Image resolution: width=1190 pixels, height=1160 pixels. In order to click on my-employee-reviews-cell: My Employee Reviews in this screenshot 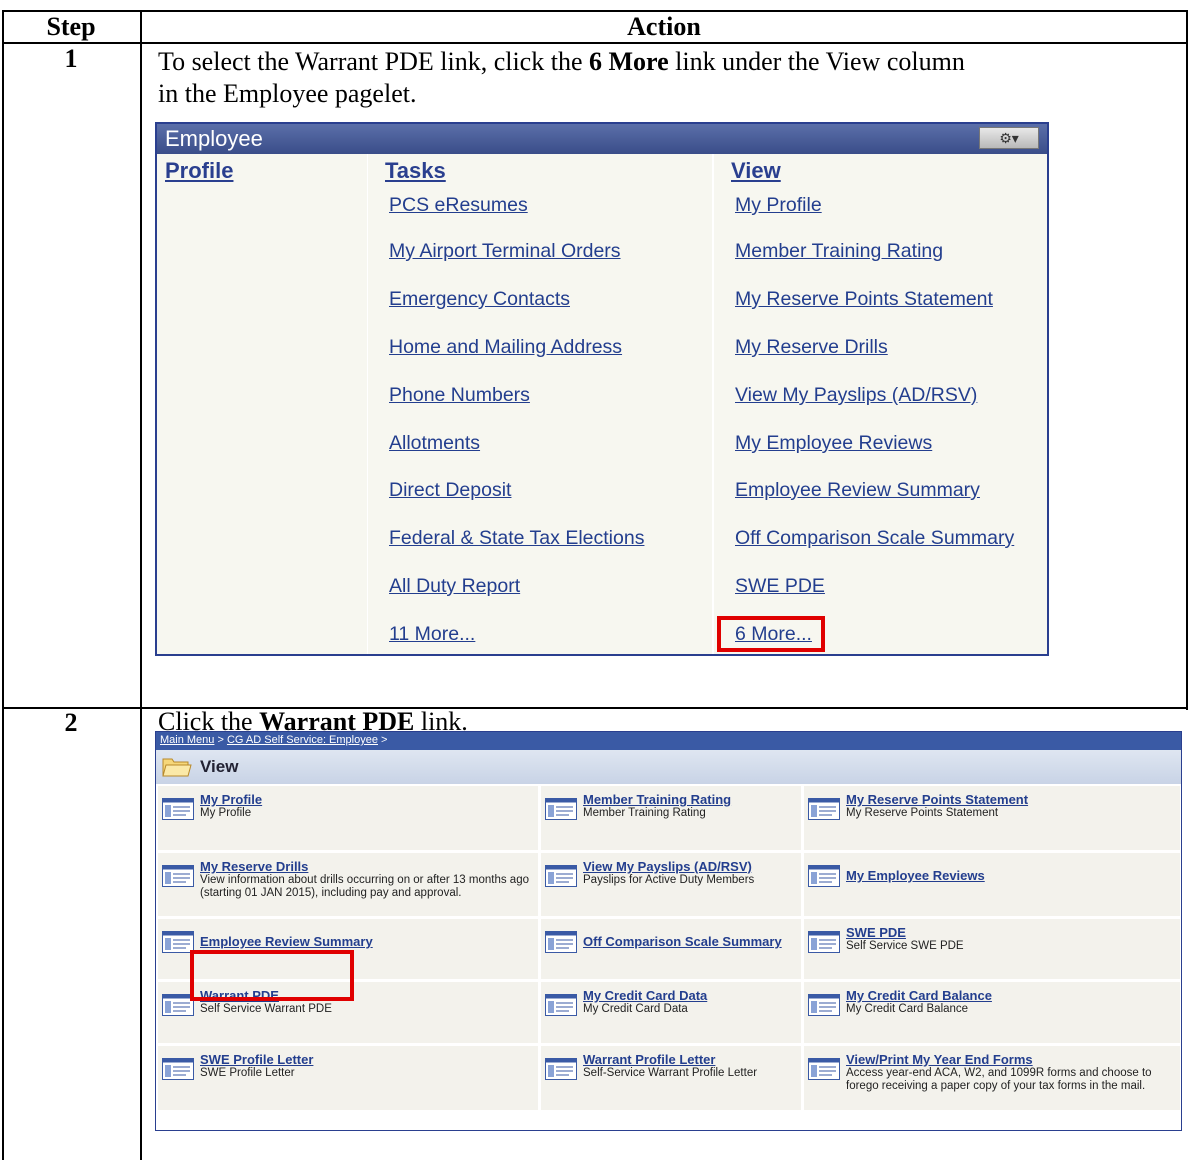, I will do `click(992, 884)`.